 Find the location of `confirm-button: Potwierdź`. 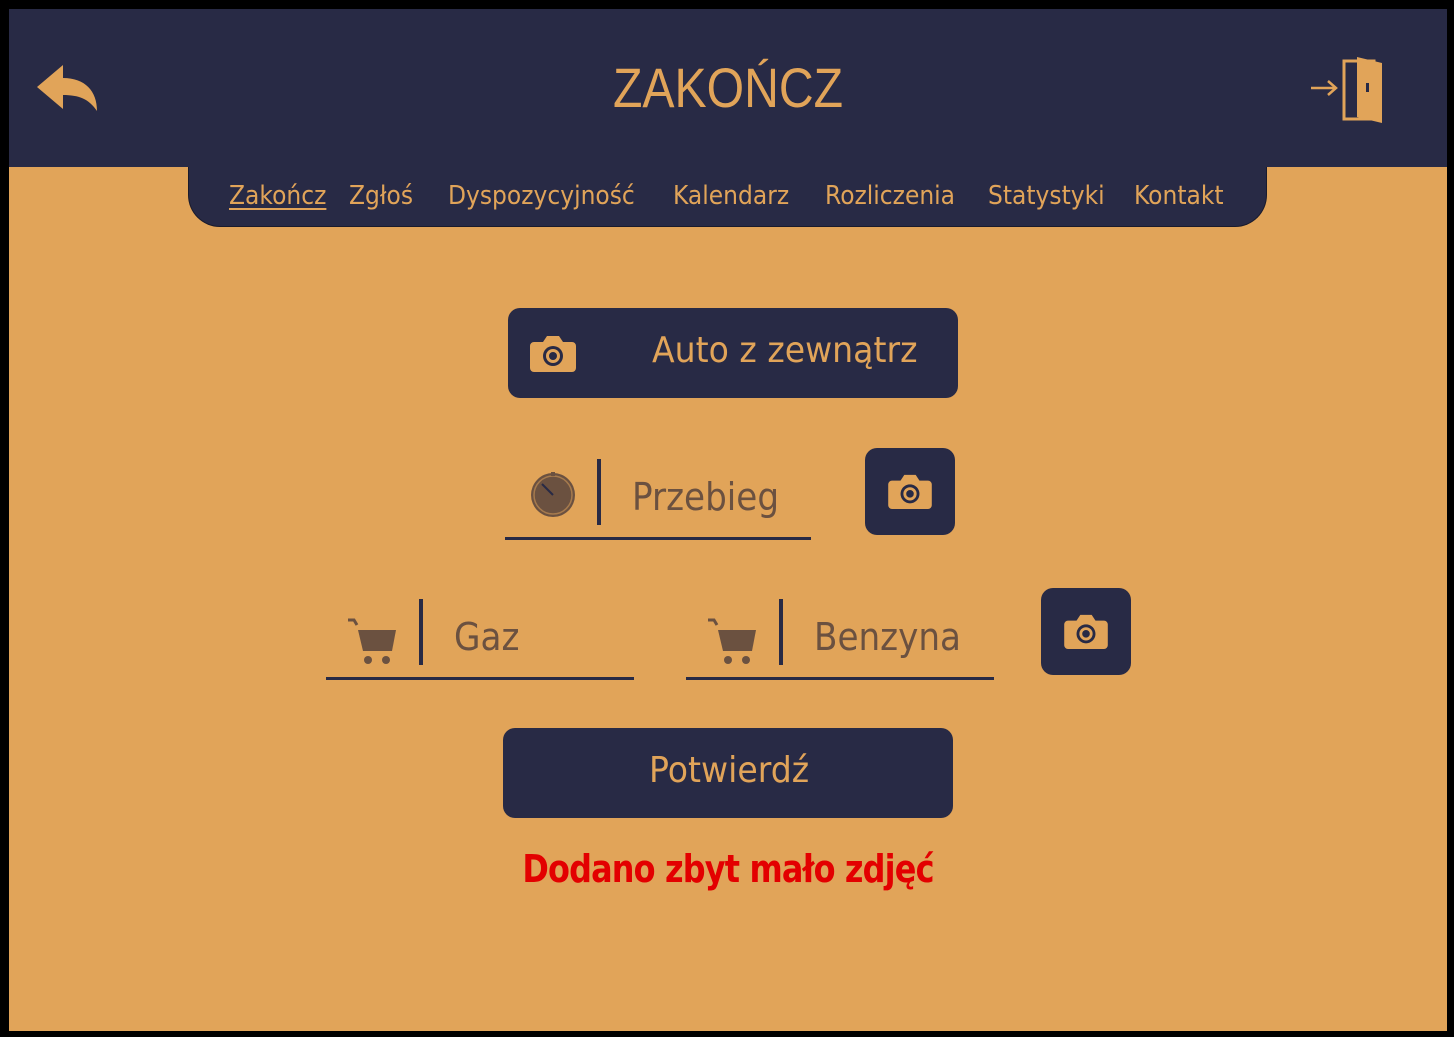

confirm-button: Potwierdź is located at coordinates (728, 773).